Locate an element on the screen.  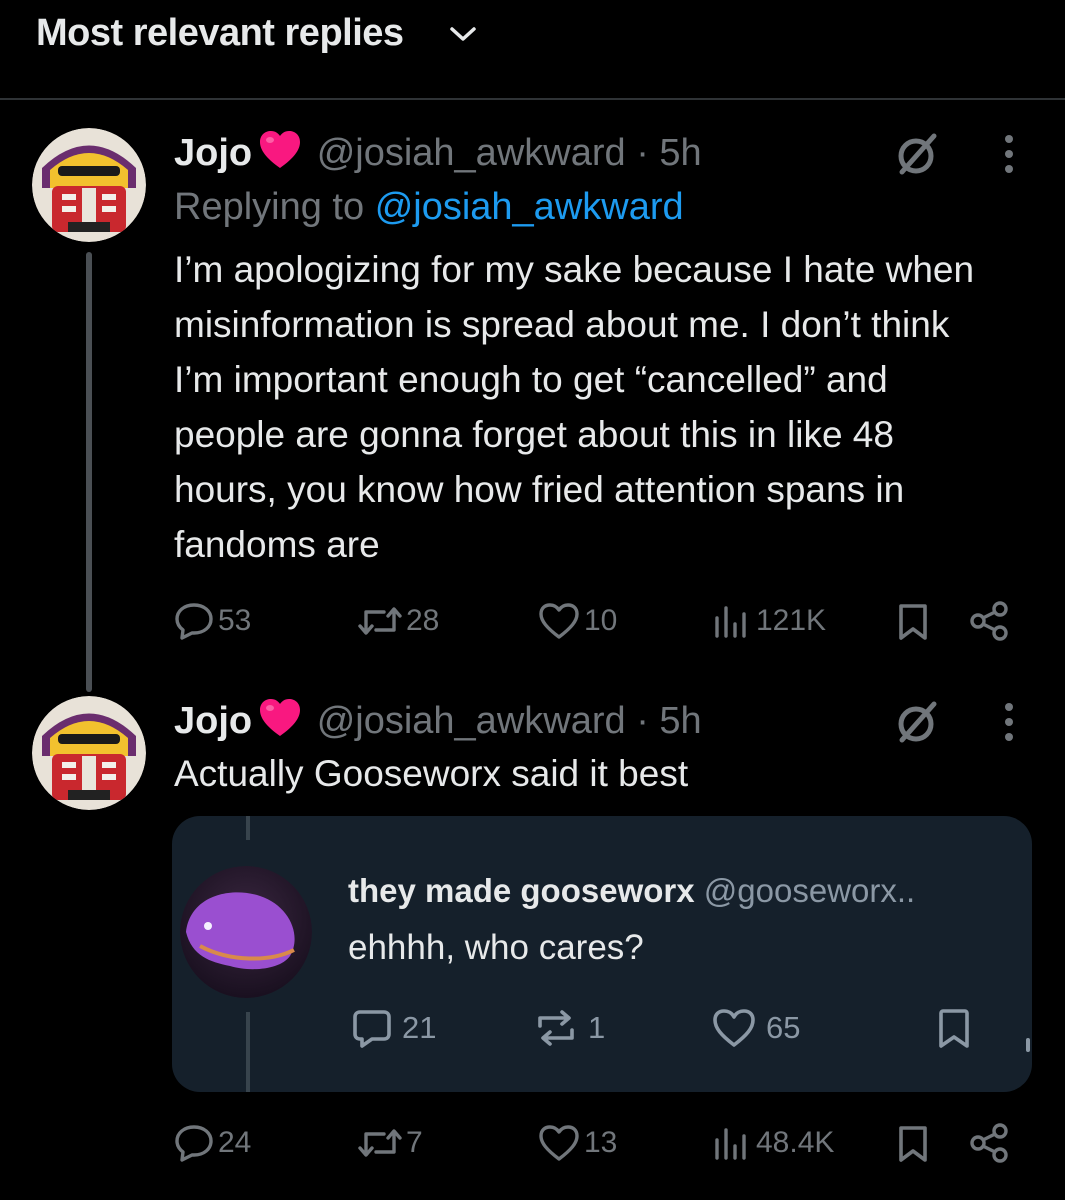
like-button: 10 is located at coordinates (577, 621).